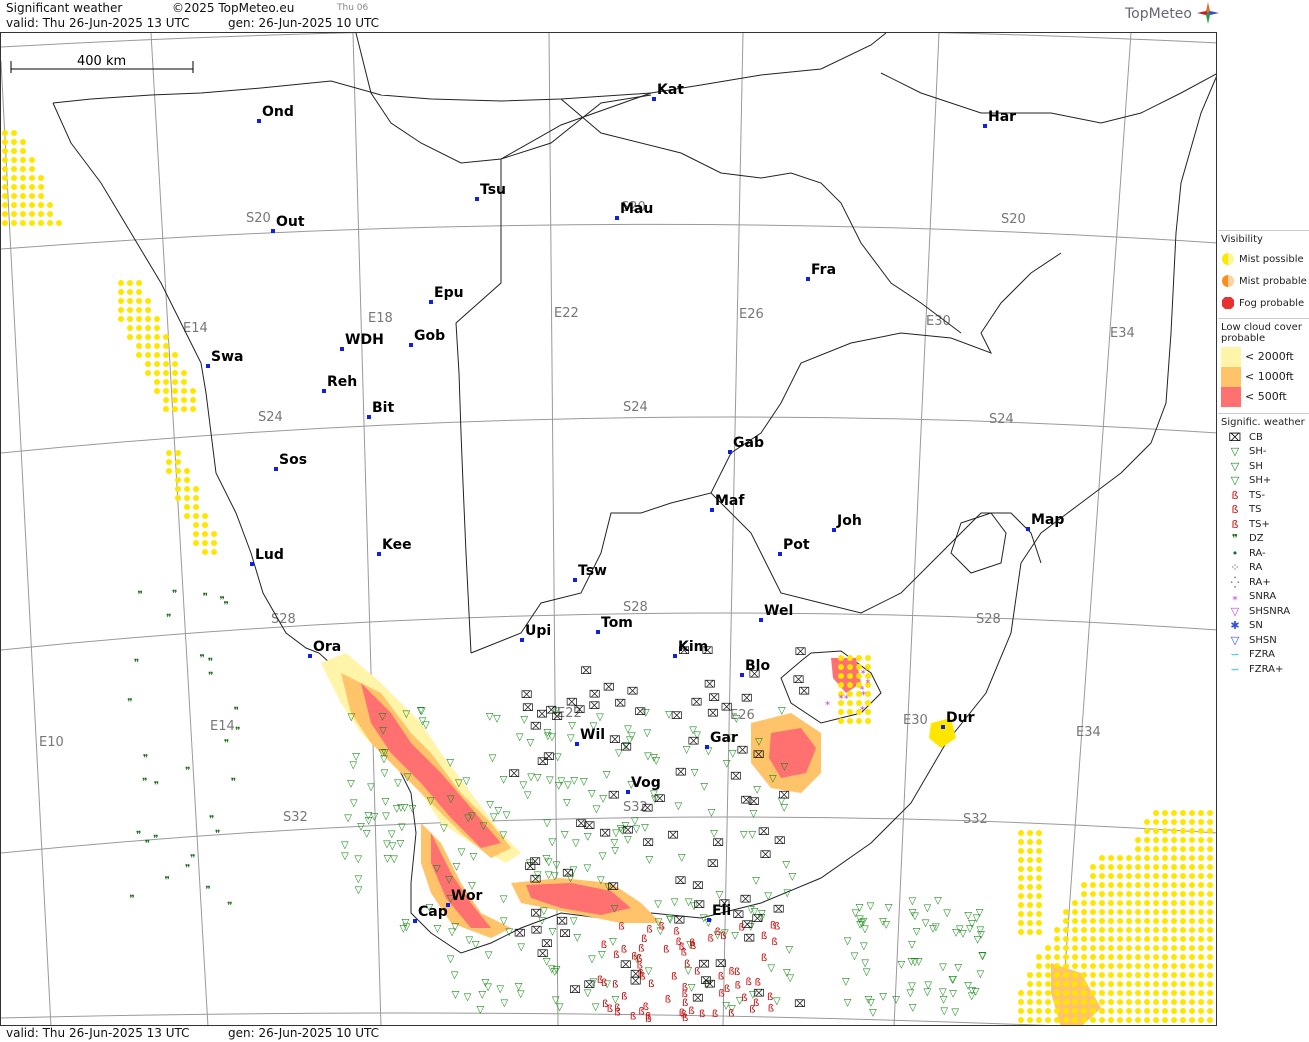 This screenshot has height=1042, width=1309. What do you see at coordinates (778, 611) in the screenshot?
I see `city-label: Wel` at bounding box center [778, 611].